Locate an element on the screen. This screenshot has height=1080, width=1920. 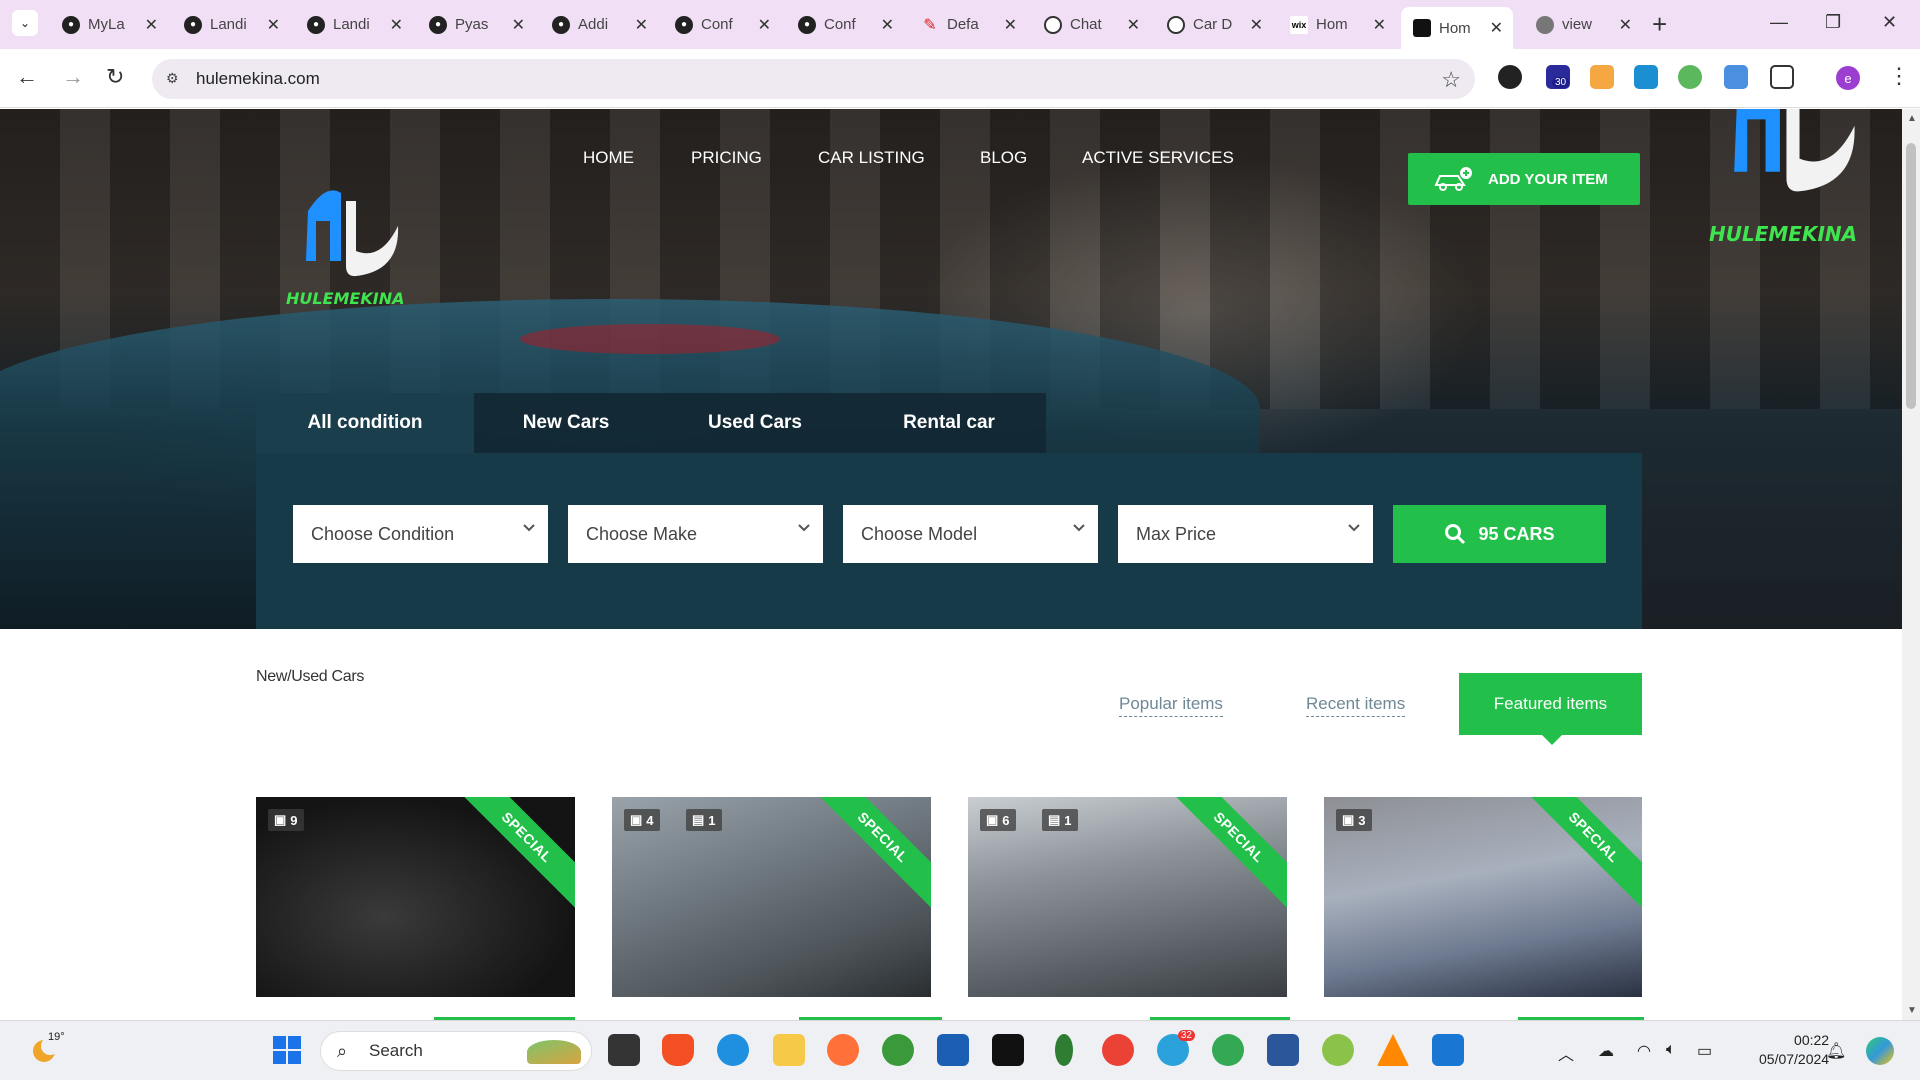
extensions-puzzle-icon is located at coordinates (1782, 77).